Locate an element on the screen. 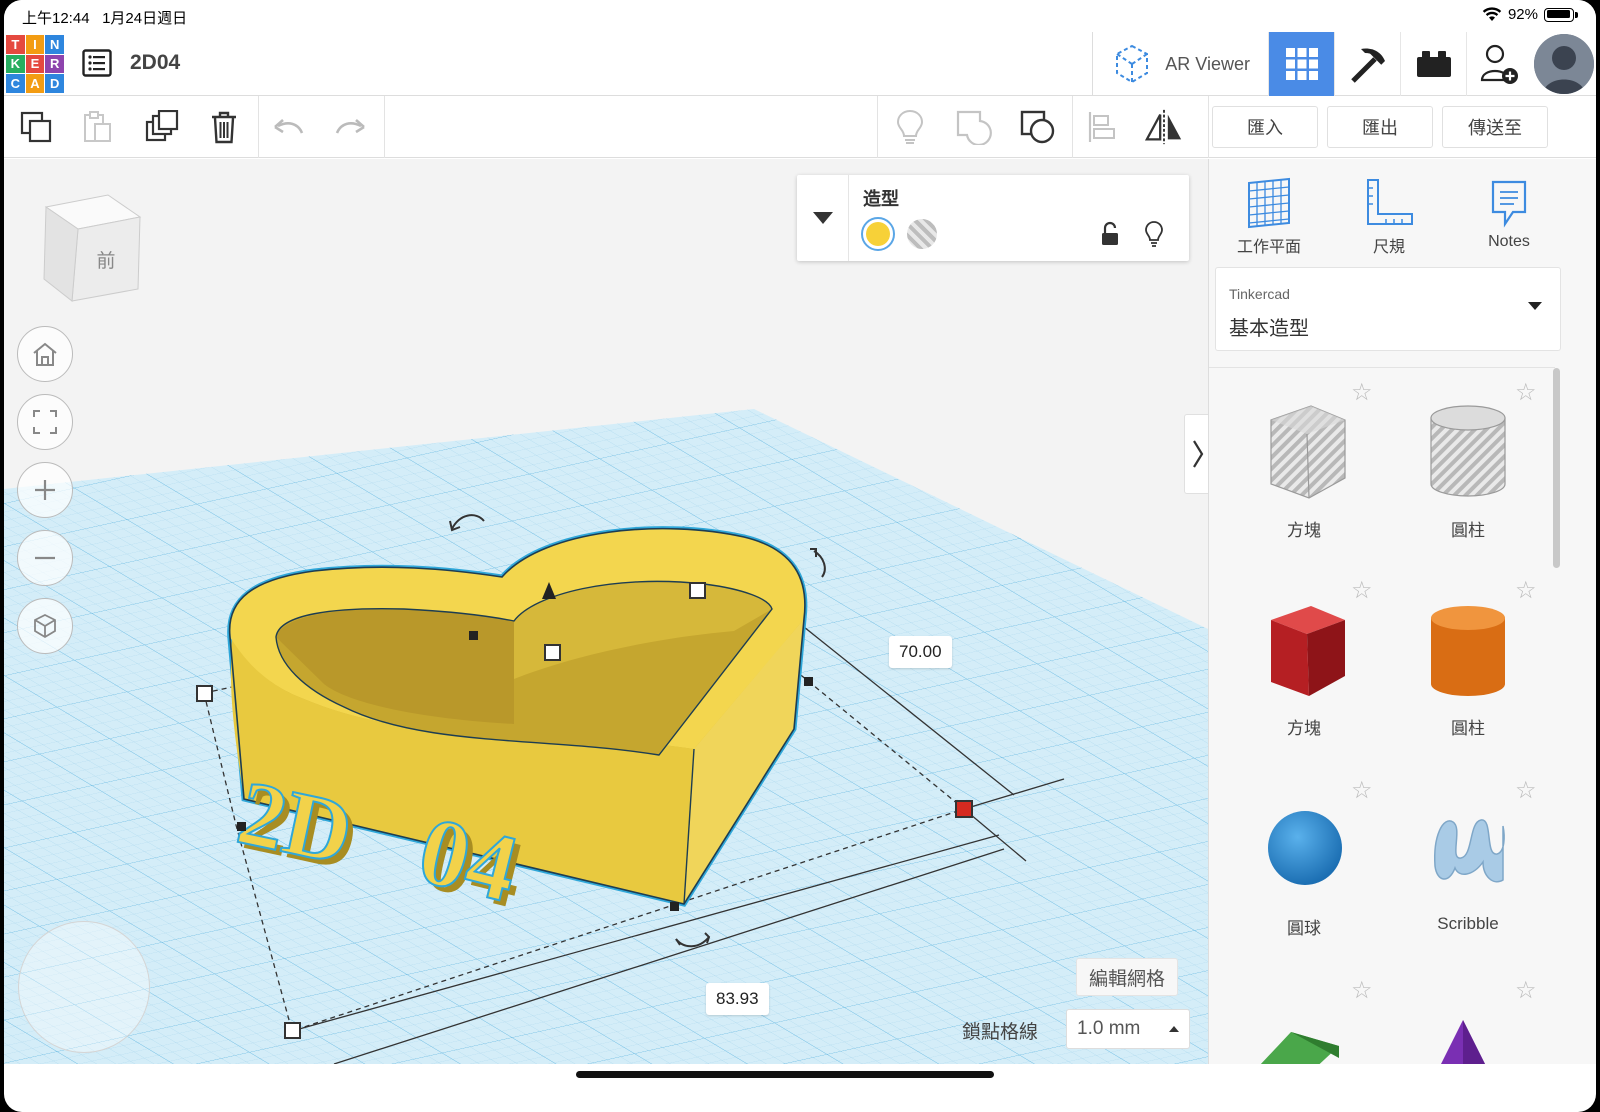 This screenshot has height=1112, width=1600. notes-tool: Notes is located at coordinates (1509, 212).